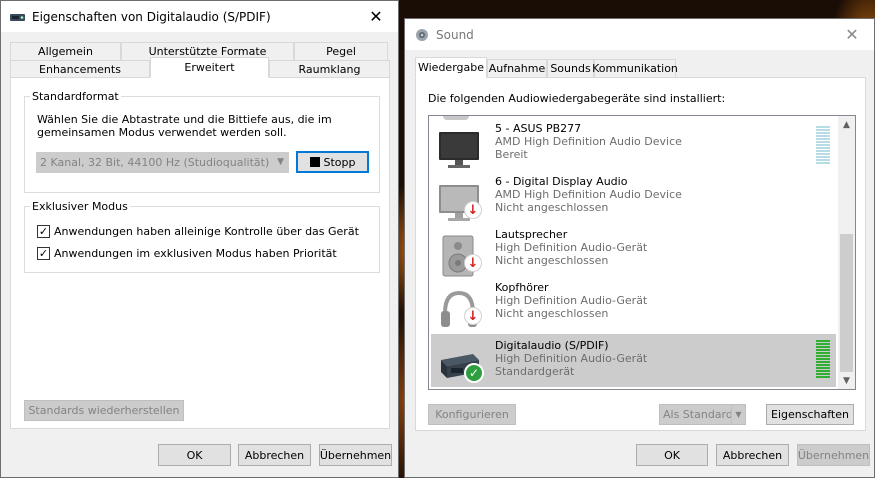 The height and width of the screenshot is (478, 875). Describe the element at coordinates (570, 68) in the screenshot. I see `tab-sounds: Sounds` at that location.